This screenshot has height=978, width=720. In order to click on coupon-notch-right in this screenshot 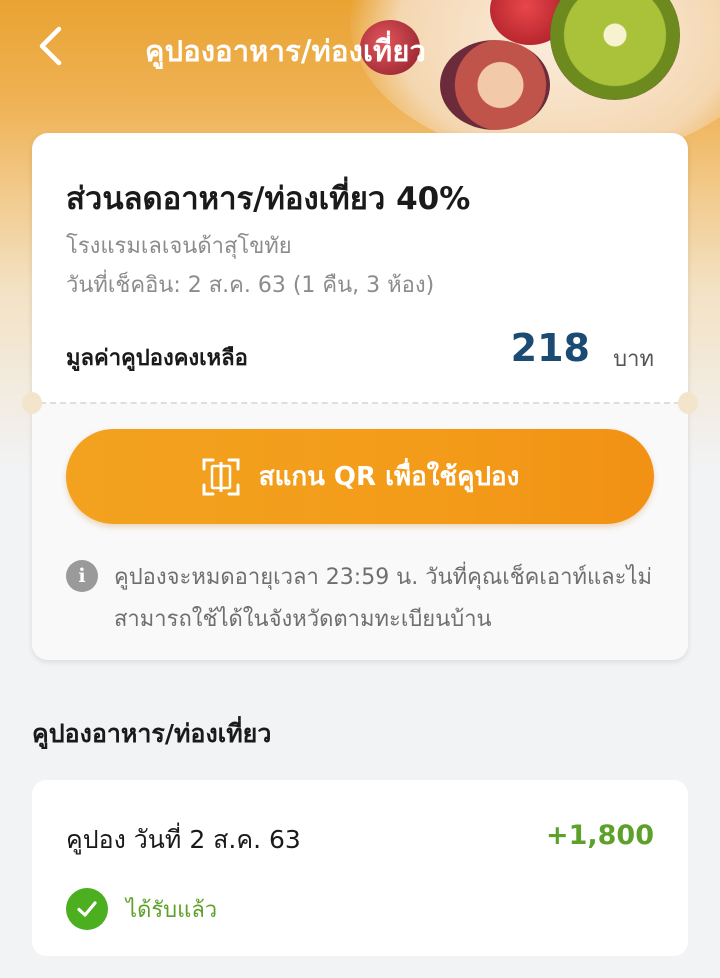, I will do `click(688, 403)`.